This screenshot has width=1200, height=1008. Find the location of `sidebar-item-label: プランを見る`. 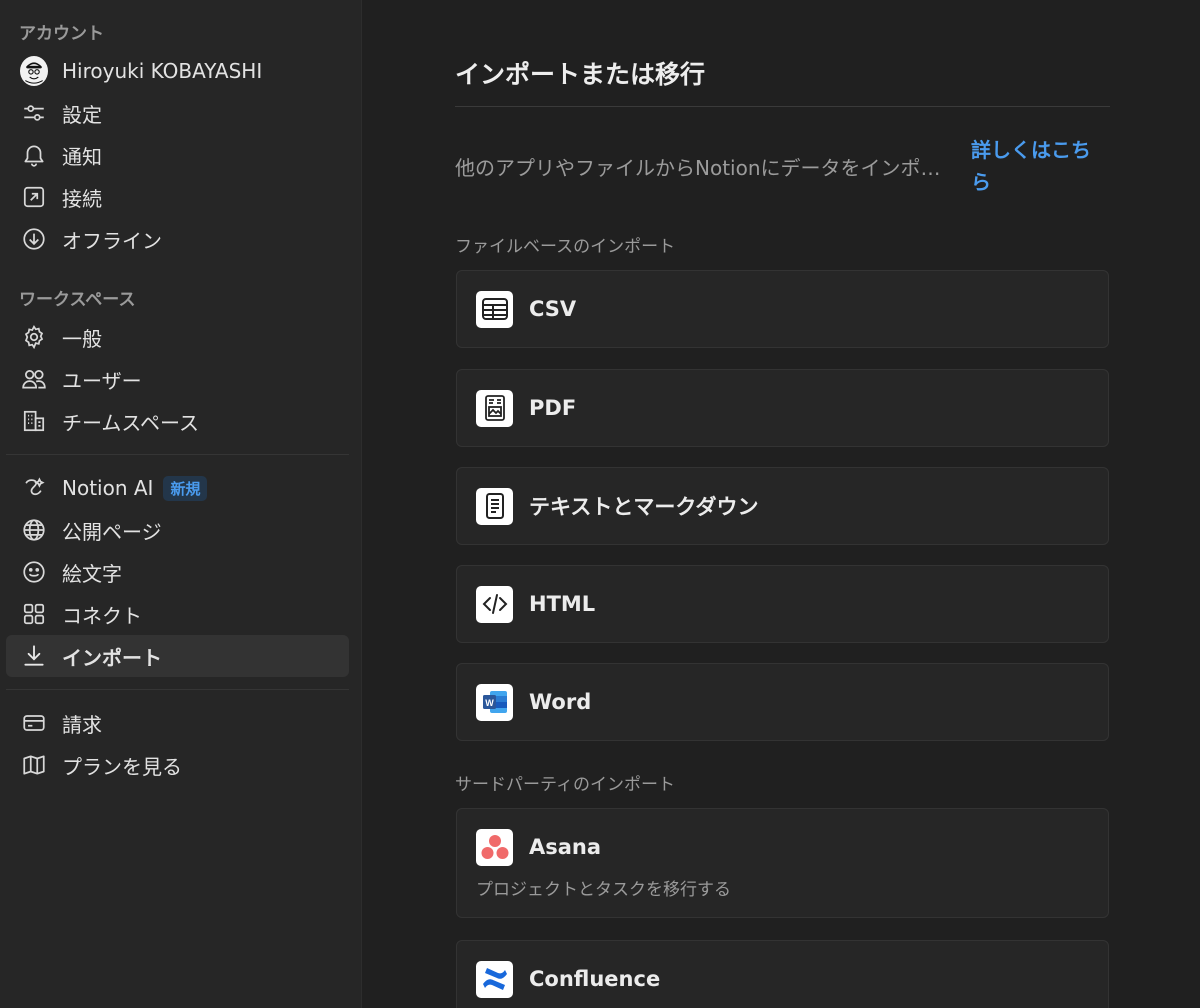

sidebar-item-label: プランを見る is located at coordinates (122, 766).